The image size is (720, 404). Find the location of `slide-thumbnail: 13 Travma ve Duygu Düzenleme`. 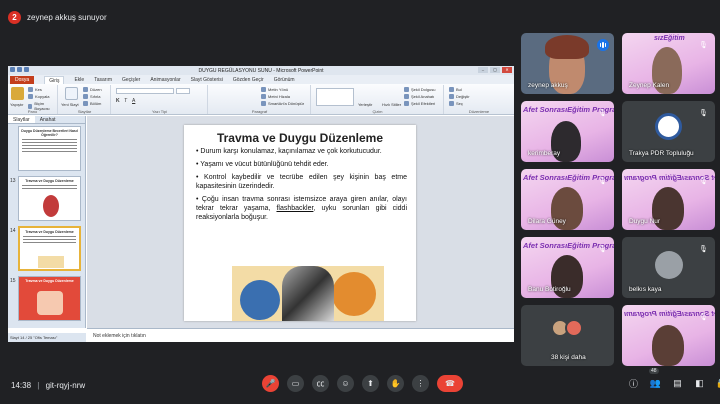

slide-thumbnail: 13 Travma ve Duygu Düzenleme is located at coordinates (47, 199).